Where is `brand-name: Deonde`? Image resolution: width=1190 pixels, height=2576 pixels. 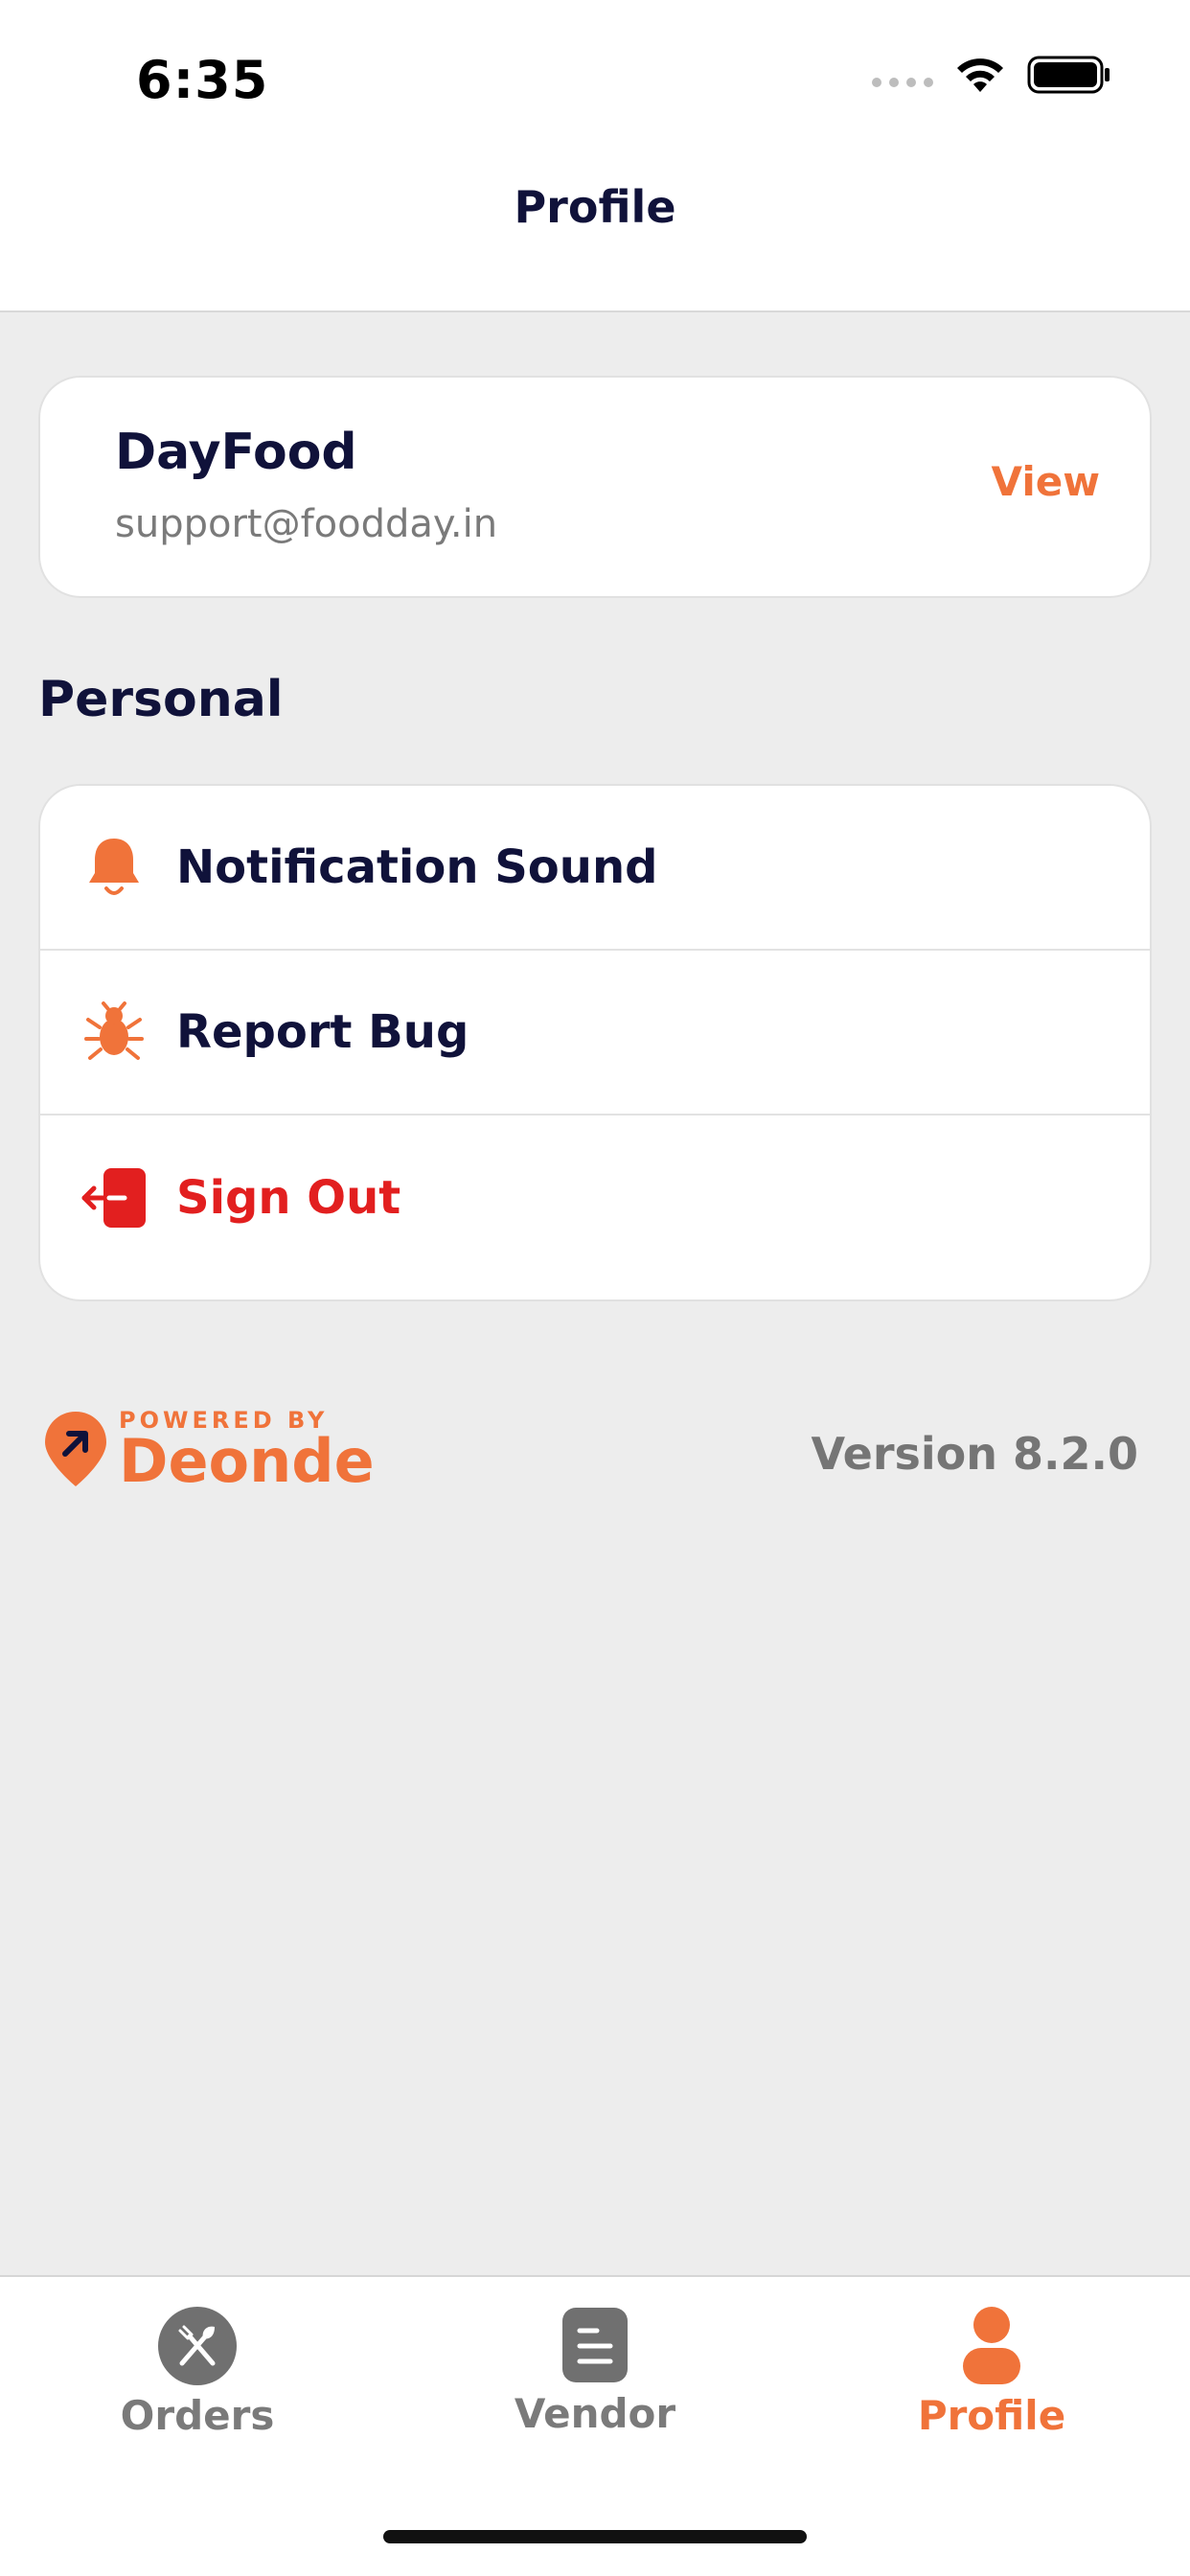
brand-name: Deonde is located at coordinates (247, 1461).